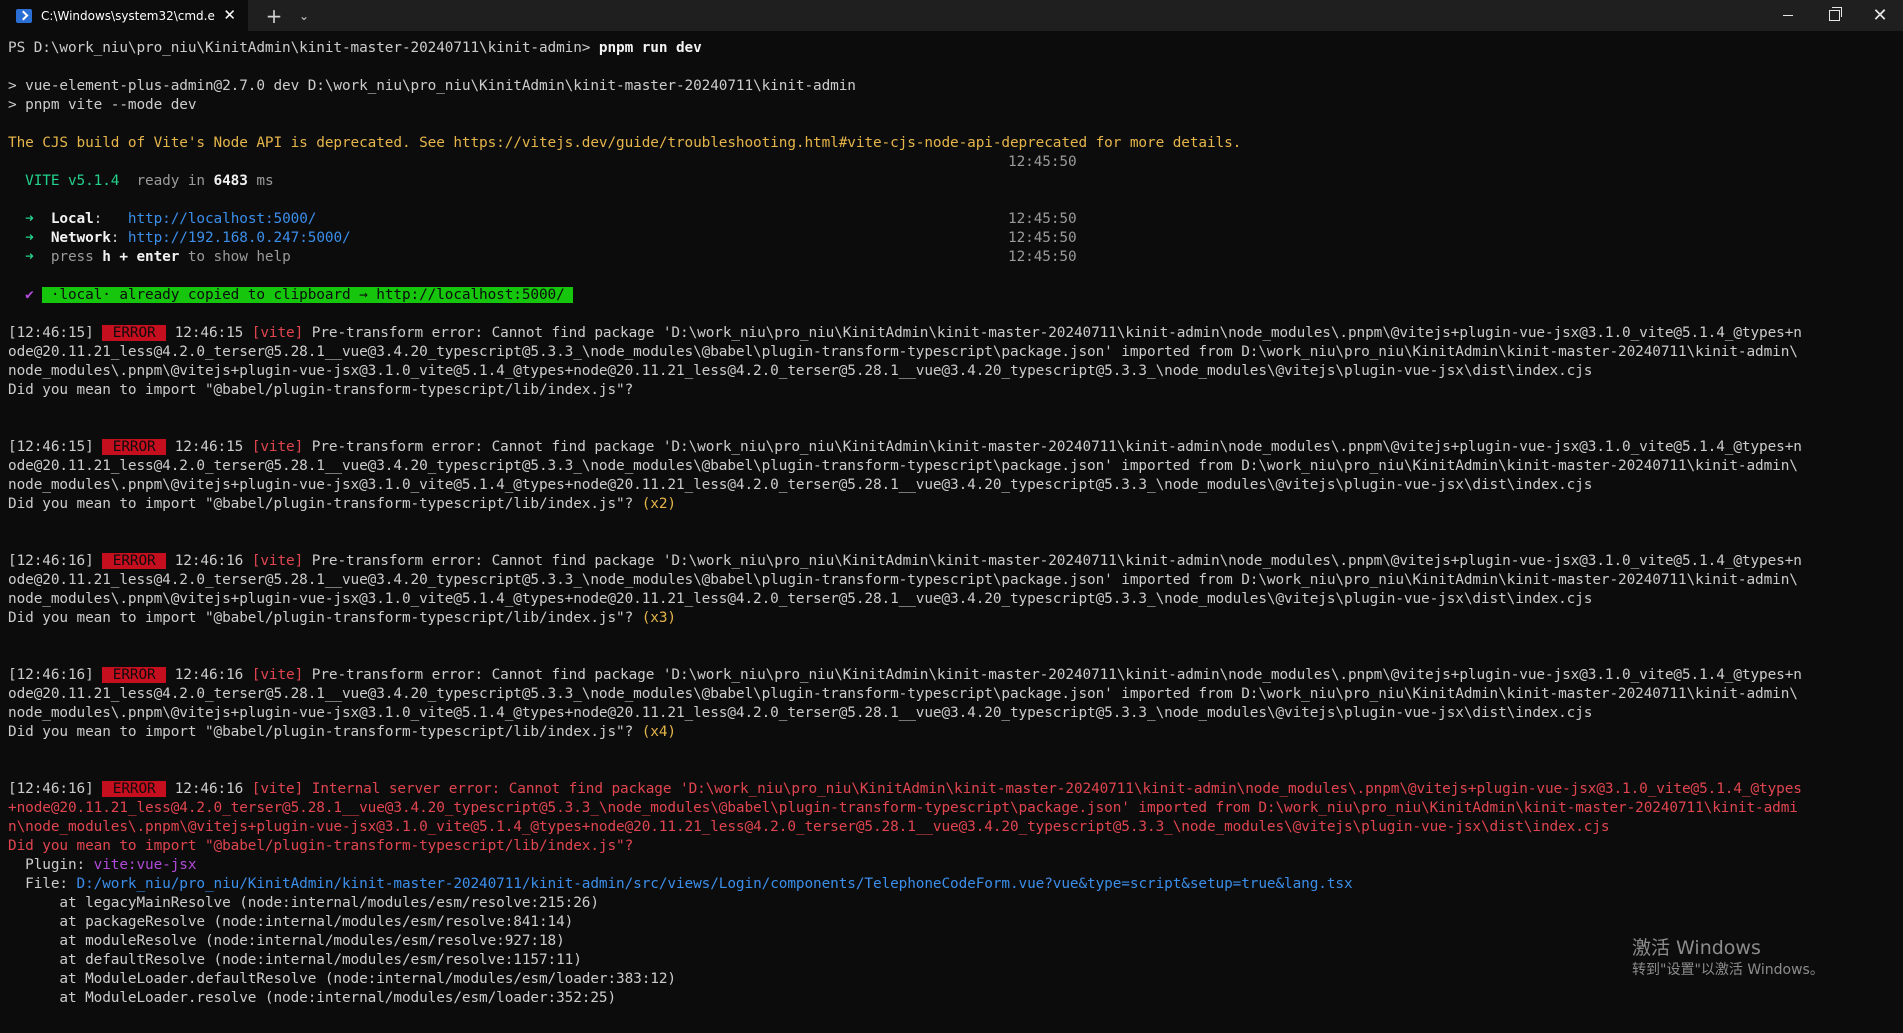 Image resolution: width=1903 pixels, height=1033 pixels. What do you see at coordinates (1696, 948) in the screenshot?
I see `watermark-title: 激活 Windows` at bounding box center [1696, 948].